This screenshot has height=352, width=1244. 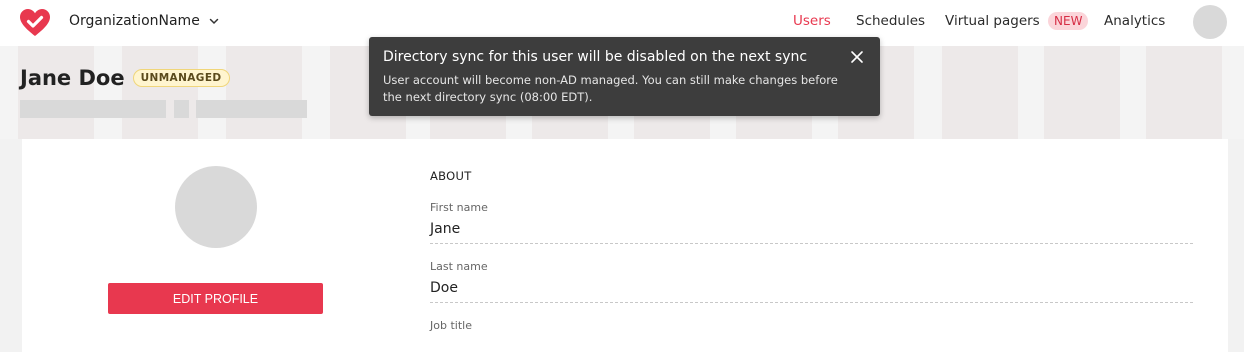 I want to click on nav-virtual-pagers: Virtual pagers NEW, so click(x=1017, y=21).